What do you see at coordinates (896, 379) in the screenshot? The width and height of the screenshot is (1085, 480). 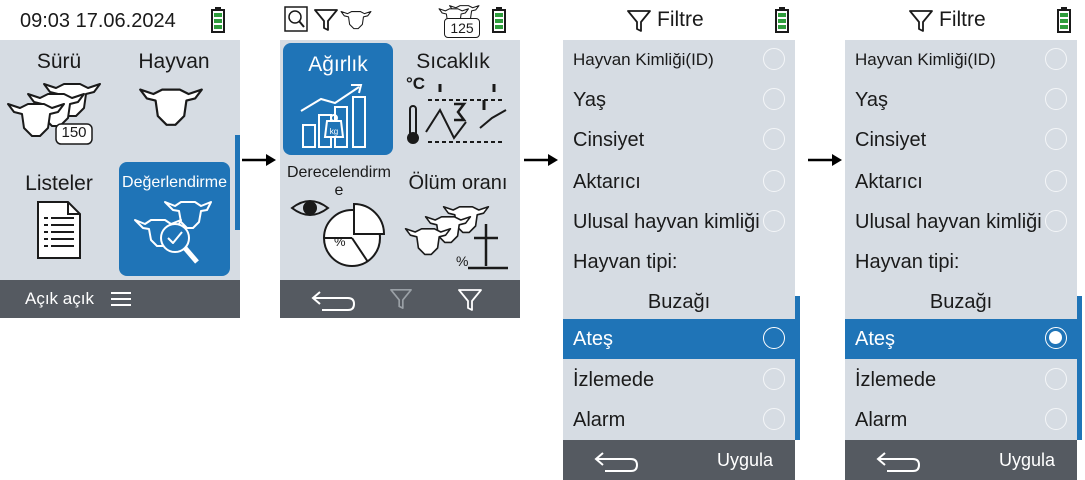 I see `item-label: İzlemede` at bounding box center [896, 379].